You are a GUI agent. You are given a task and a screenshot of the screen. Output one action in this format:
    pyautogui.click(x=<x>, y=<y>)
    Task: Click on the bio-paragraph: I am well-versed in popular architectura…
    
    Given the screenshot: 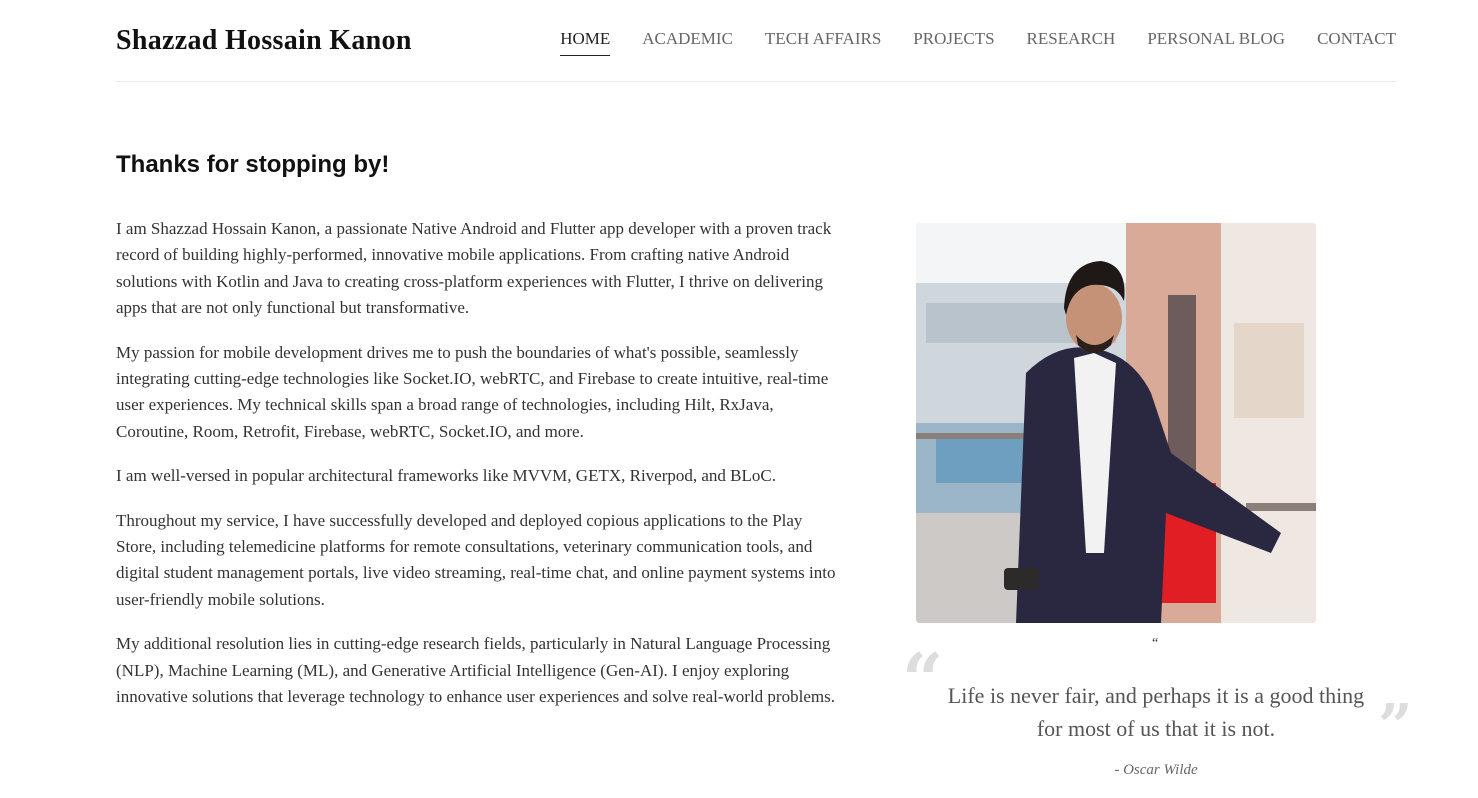 What is the action you would take?
    pyautogui.click(x=446, y=476)
    